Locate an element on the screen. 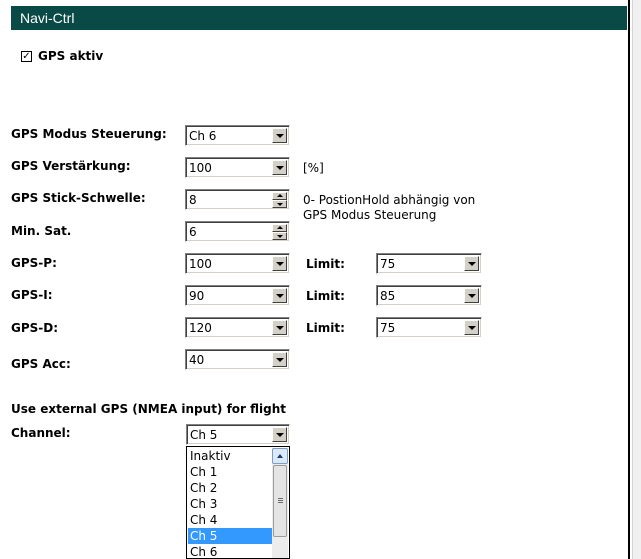 Image resolution: width=641 pixels, height=559 pixels. external-gps-heading: Use external GPS (NMEA input) for flight is located at coordinates (149, 409).